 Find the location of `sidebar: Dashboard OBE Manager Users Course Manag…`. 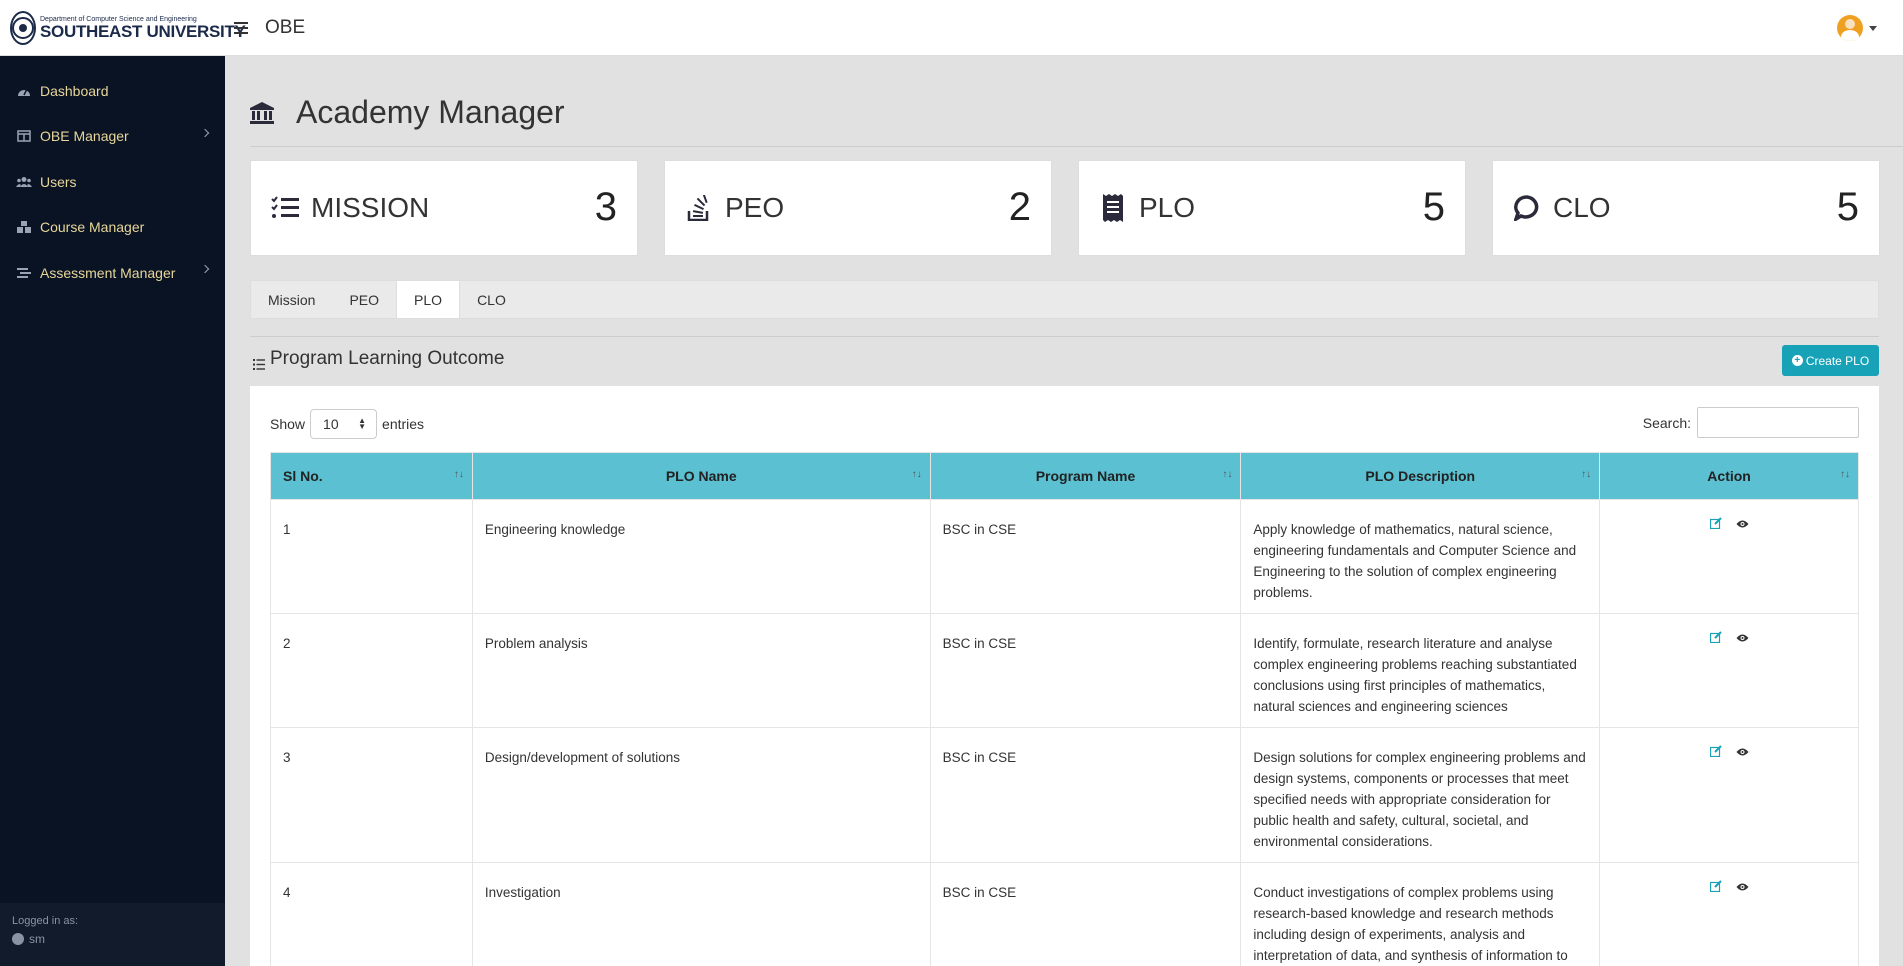

sidebar: Dashboard OBE Manager Users Course Manag… is located at coordinates (112, 511).